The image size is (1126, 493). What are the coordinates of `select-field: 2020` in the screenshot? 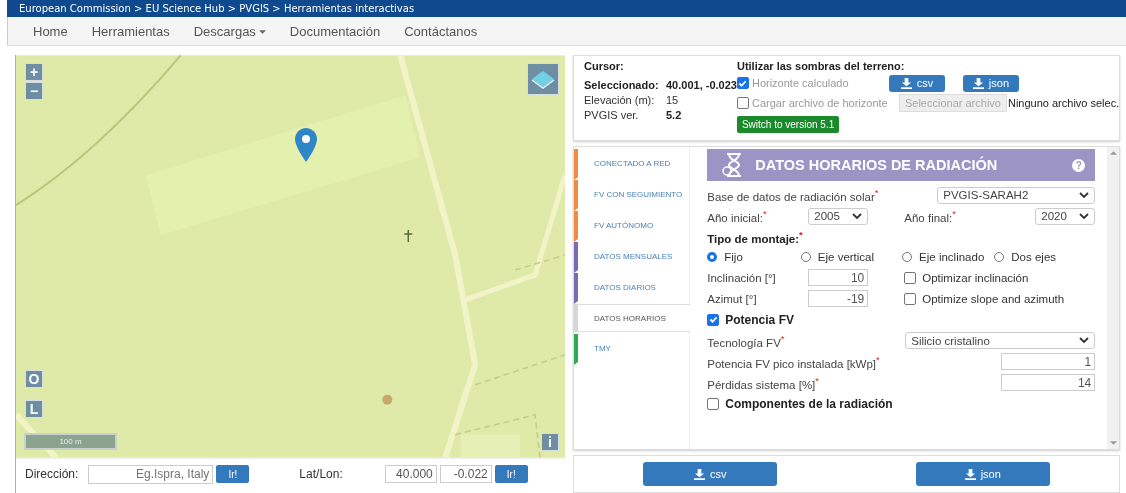 It's located at (1065, 216).